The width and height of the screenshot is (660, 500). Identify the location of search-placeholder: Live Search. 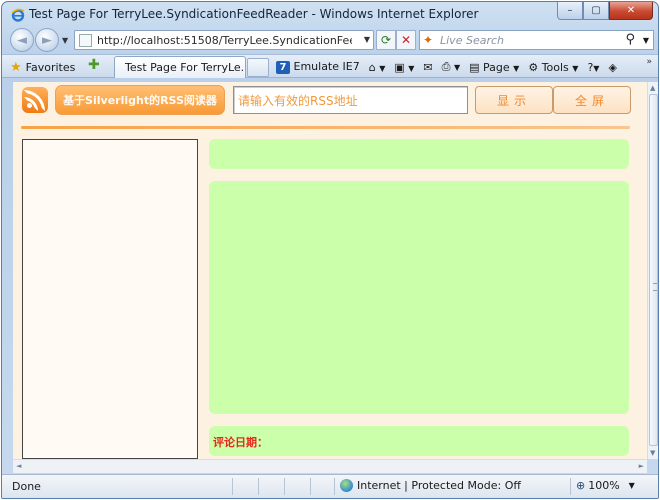
(472, 40).